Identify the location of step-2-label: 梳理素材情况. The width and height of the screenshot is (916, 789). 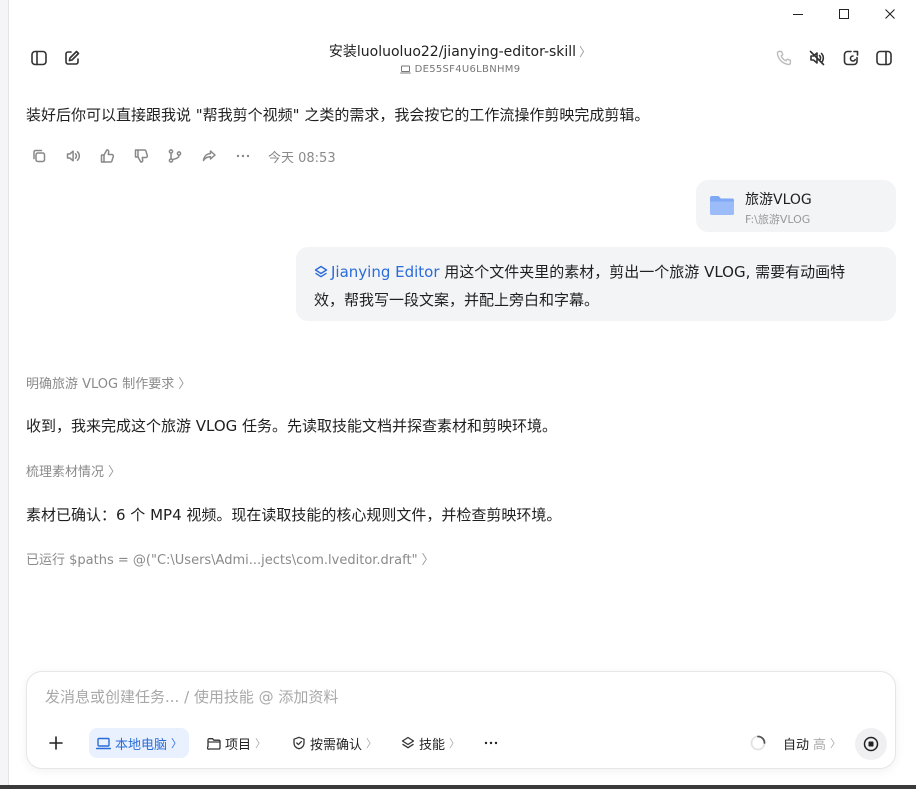
(65, 472).